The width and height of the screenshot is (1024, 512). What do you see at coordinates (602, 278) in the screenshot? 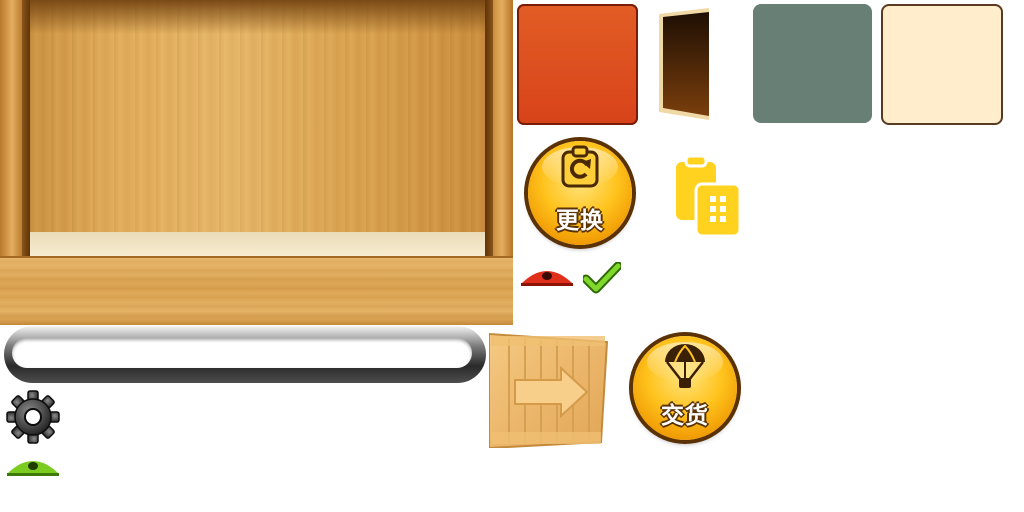
I see `checkmark-icon` at bounding box center [602, 278].